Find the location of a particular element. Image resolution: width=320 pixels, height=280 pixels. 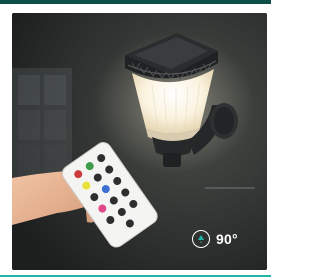

rotation-badge: 90° is located at coordinates (215, 239).